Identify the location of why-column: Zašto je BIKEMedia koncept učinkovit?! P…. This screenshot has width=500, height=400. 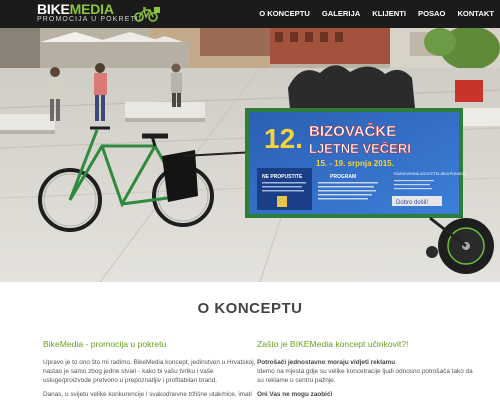
(366, 368).